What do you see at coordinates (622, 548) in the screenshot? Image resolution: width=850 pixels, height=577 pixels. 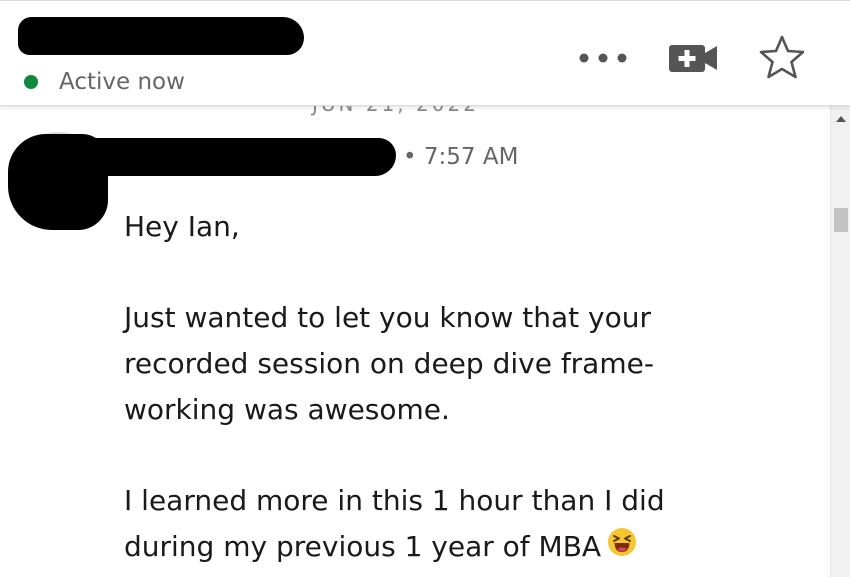 I see `laughing-emoji-icon` at bounding box center [622, 548].